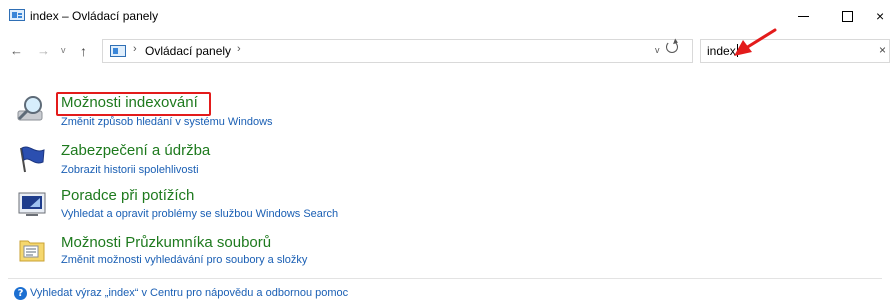  Describe the element at coordinates (166, 242) in the screenshot. I see `result-title: Možnosti Průzkumníka souborů` at that location.